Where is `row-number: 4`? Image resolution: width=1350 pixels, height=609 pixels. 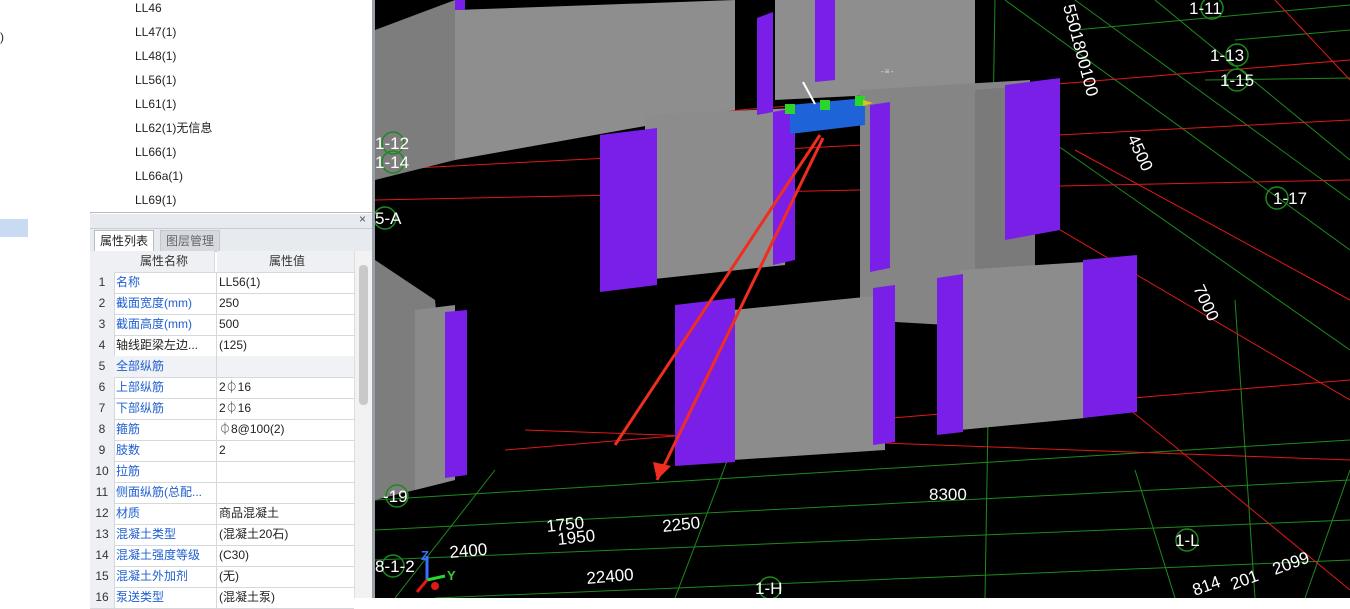
row-number: 4 is located at coordinates (102, 345).